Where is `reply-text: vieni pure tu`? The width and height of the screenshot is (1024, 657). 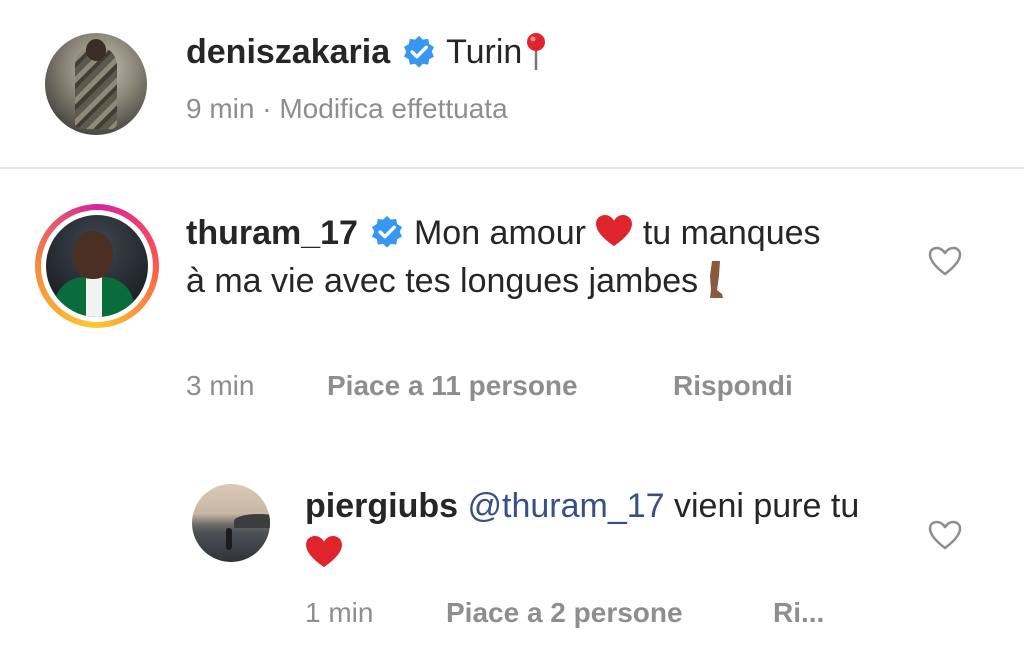
reply-text: vieni pure tu is located at coordinates (767, 506).